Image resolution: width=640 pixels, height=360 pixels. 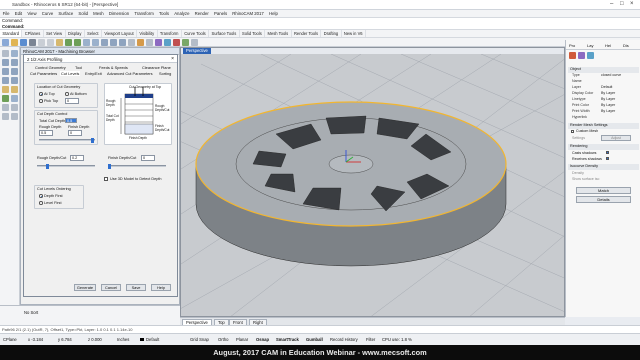 I want to click on dialog-close-icon: ×, so click(x=172, y=59).